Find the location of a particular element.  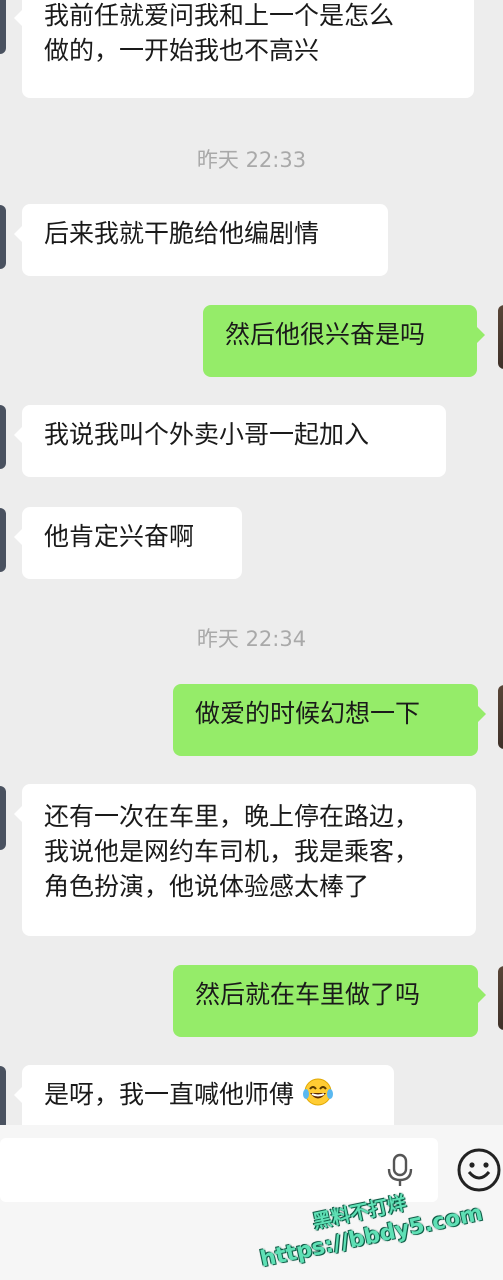

message-line: 角色扮演，他说体验感太棒了 is located at coordinates (207, 886).